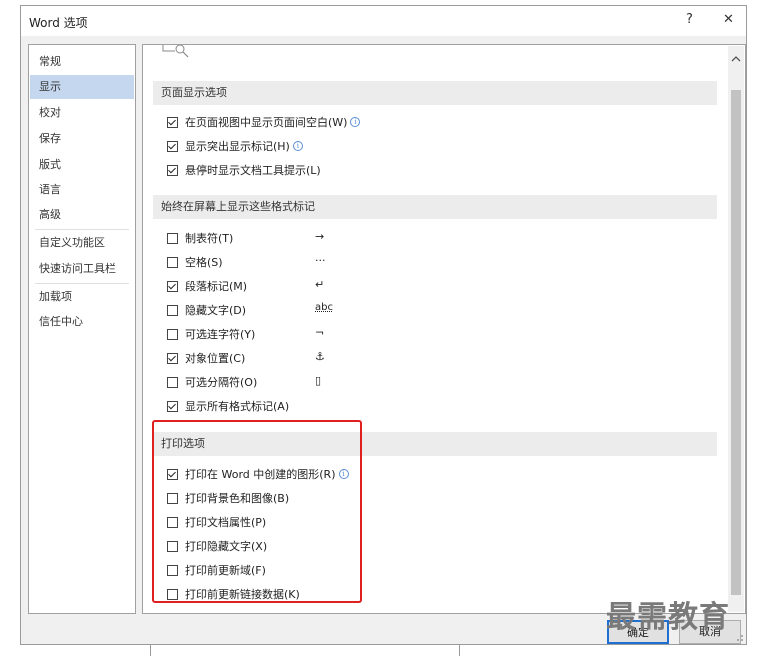 This screenshot has width=762, height=656. What do you see at coordinates (736, 342) in the screenshot?
I see `scrollbar-thumb` at bounding box center [736, 342].